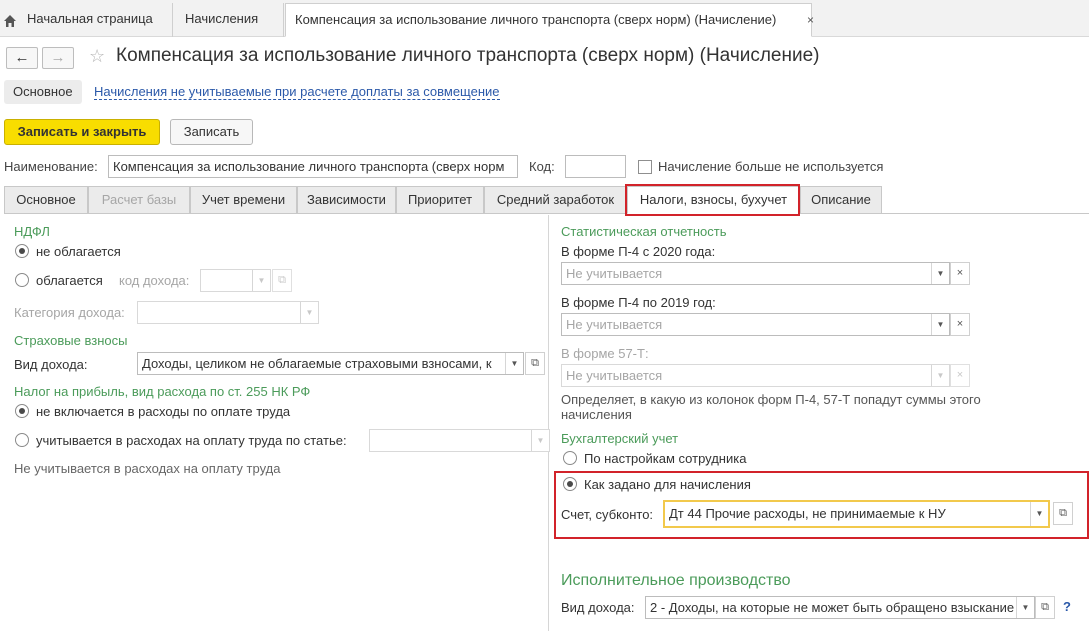  I want to click on accounting-employee-settings-radio, so click(570, 458).